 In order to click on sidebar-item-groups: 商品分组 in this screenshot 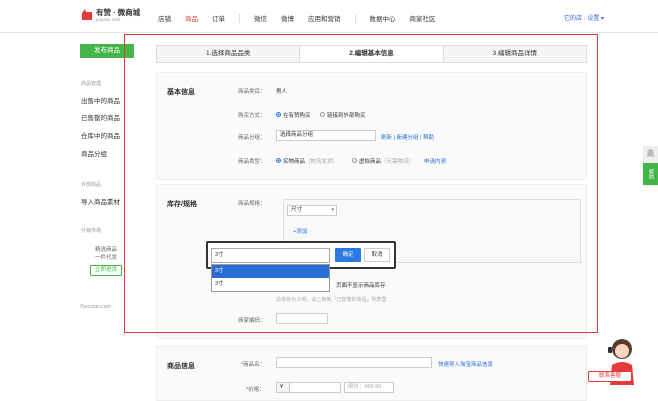, I will do `click(94, 153)`.